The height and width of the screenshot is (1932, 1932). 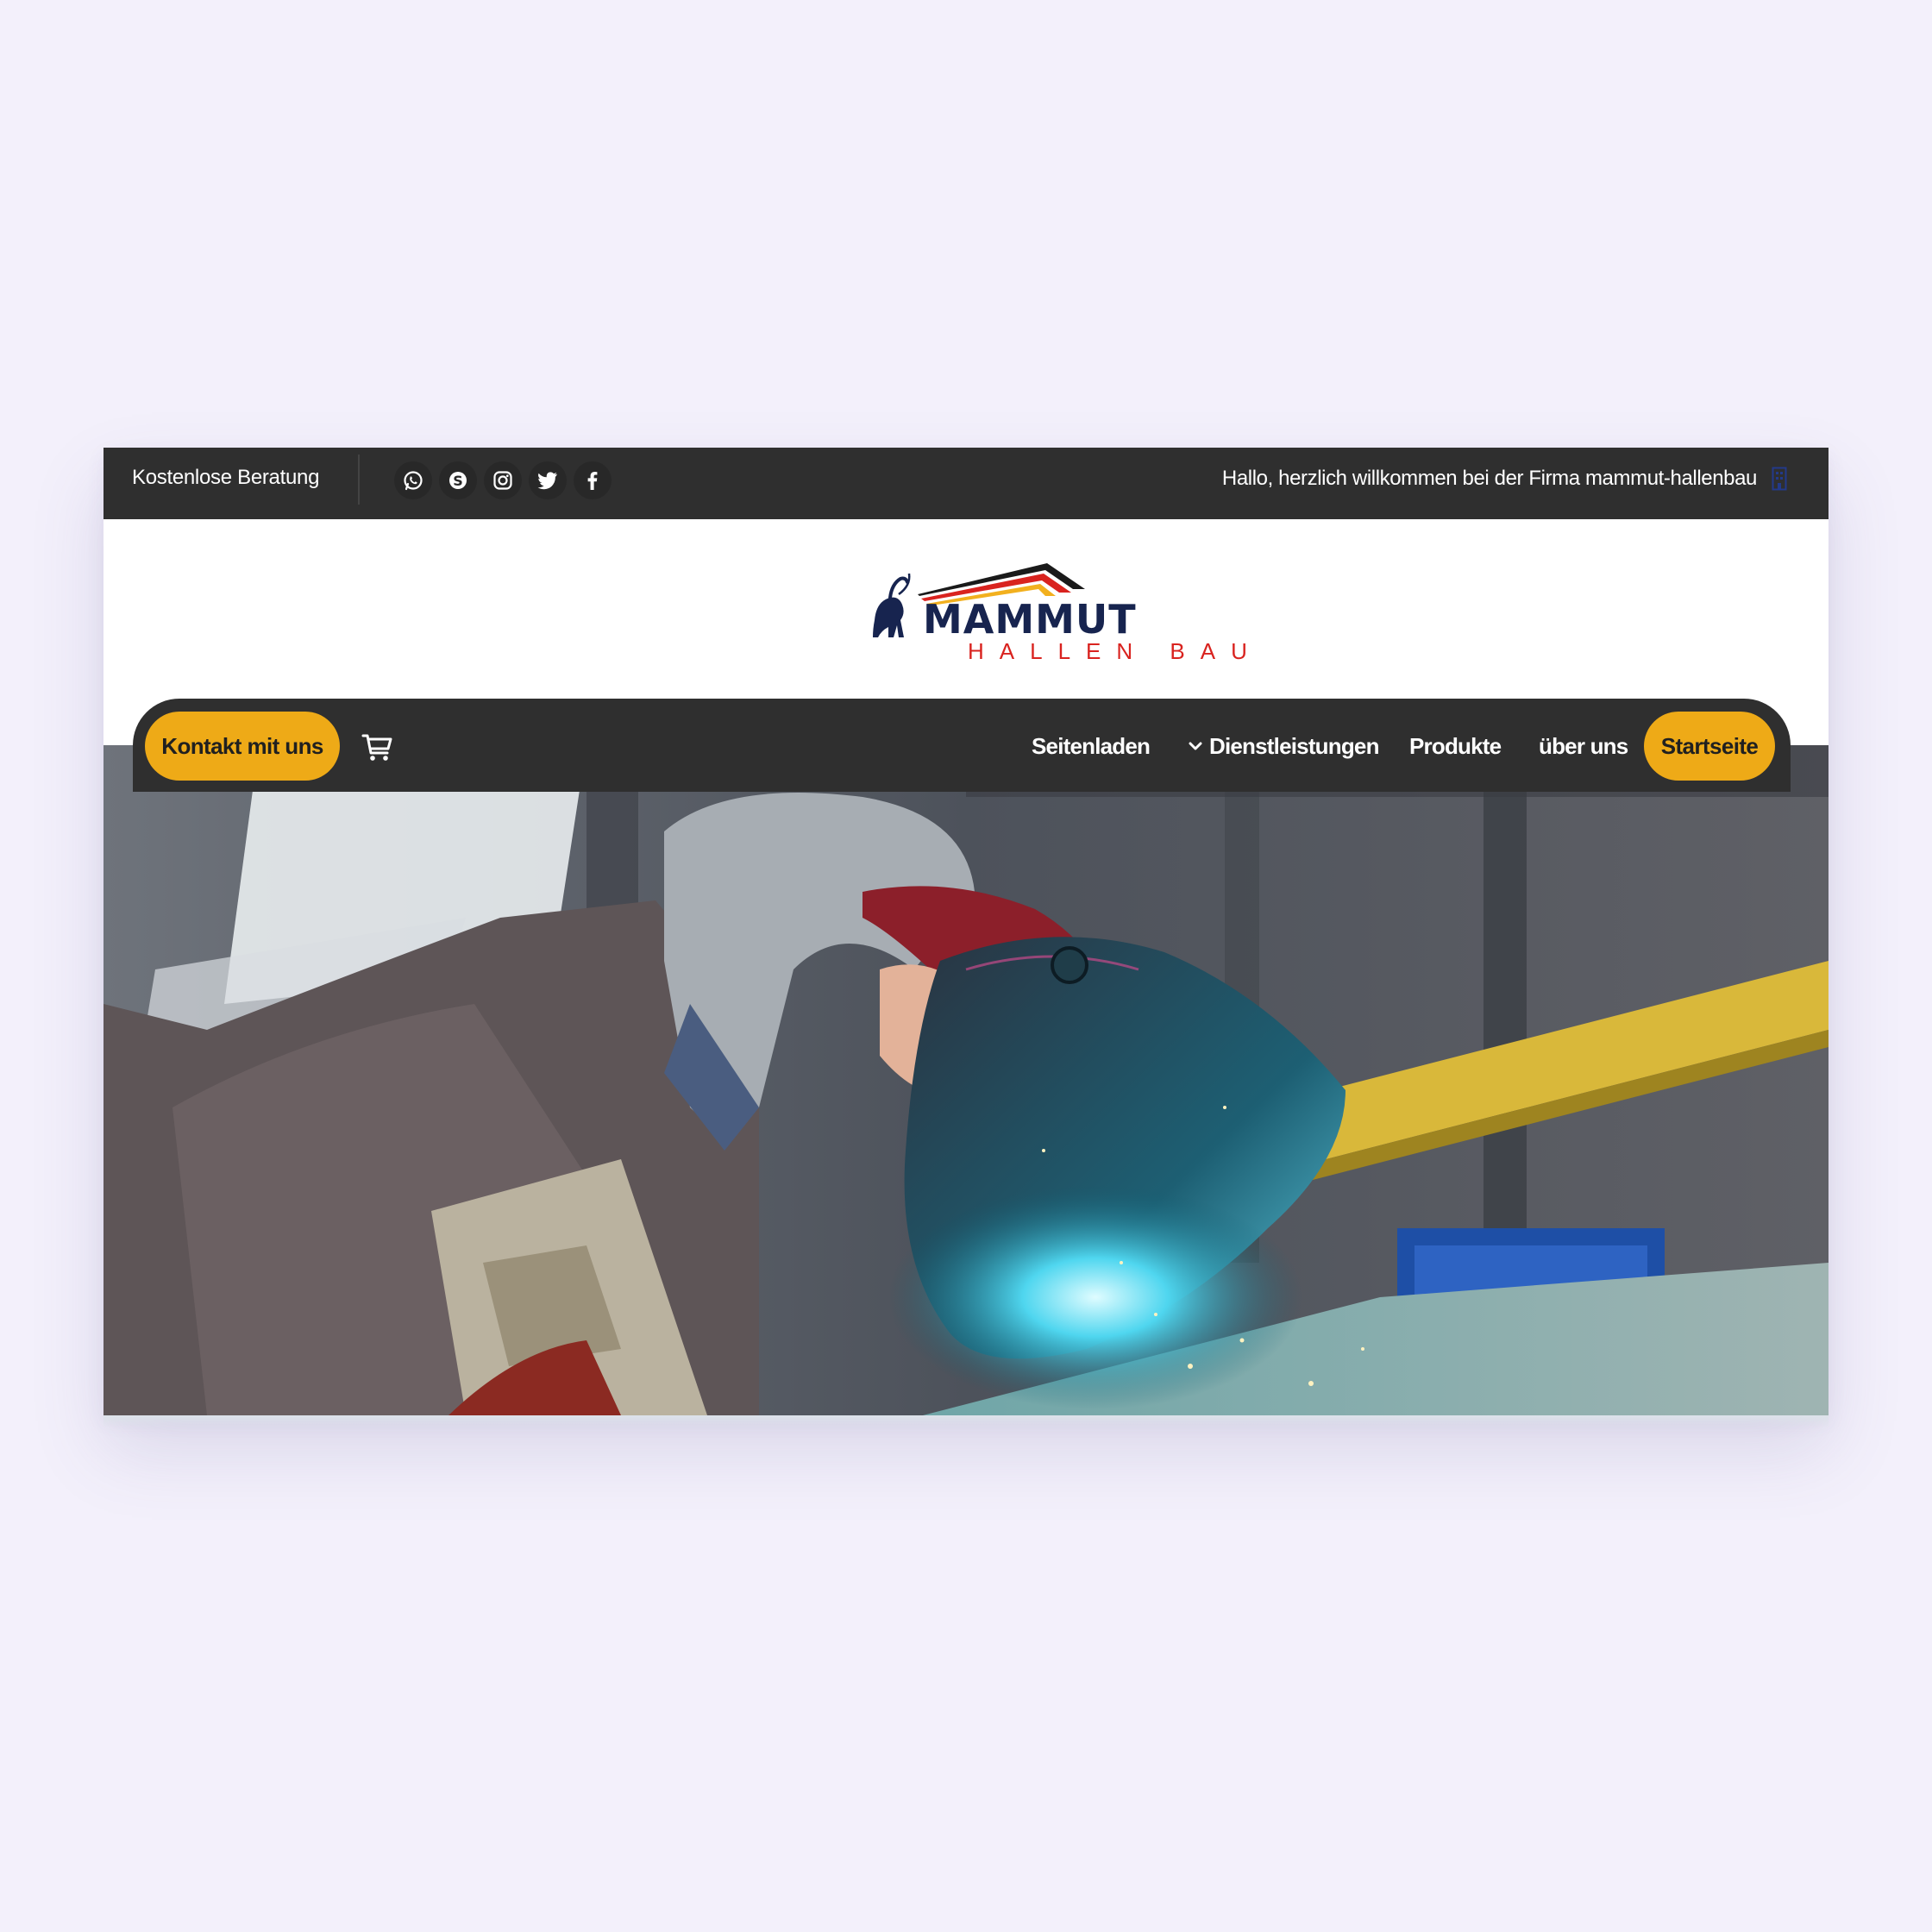 I want to click on hero-bottom-fade, so click(x=966, y=1421).